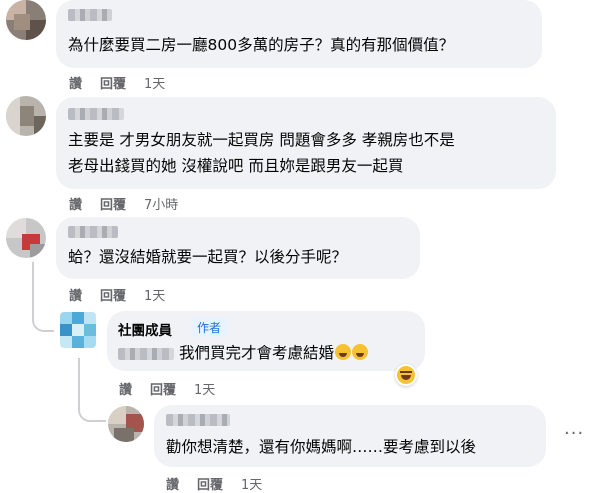 The image size is (600, 493). I want to click on group-member-avatar, so click(78, 330).